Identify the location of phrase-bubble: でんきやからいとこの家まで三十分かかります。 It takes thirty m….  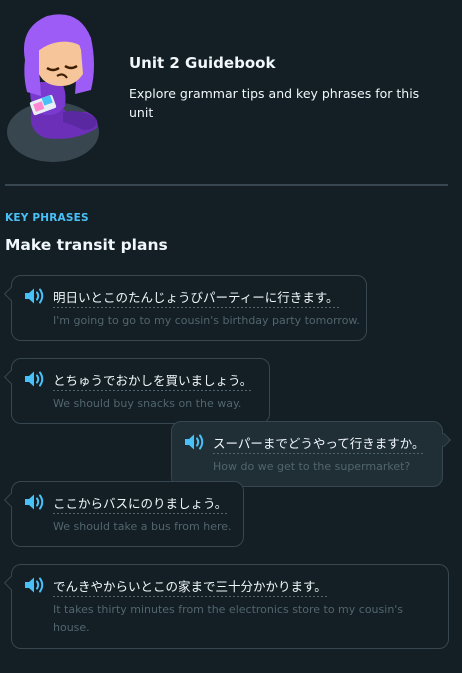
(226, 606).